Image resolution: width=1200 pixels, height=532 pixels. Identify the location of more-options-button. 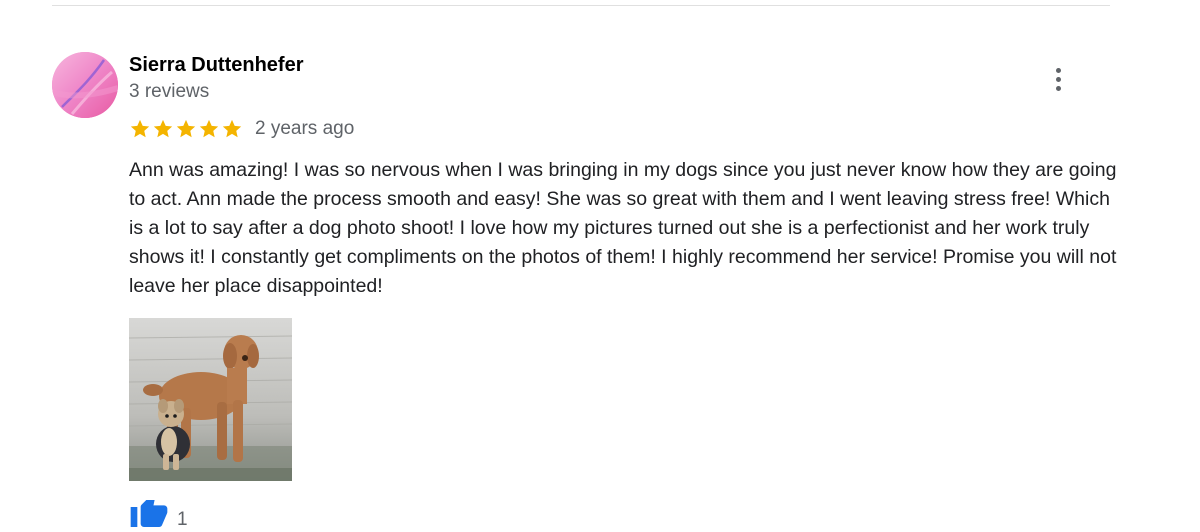
(1058, 79).